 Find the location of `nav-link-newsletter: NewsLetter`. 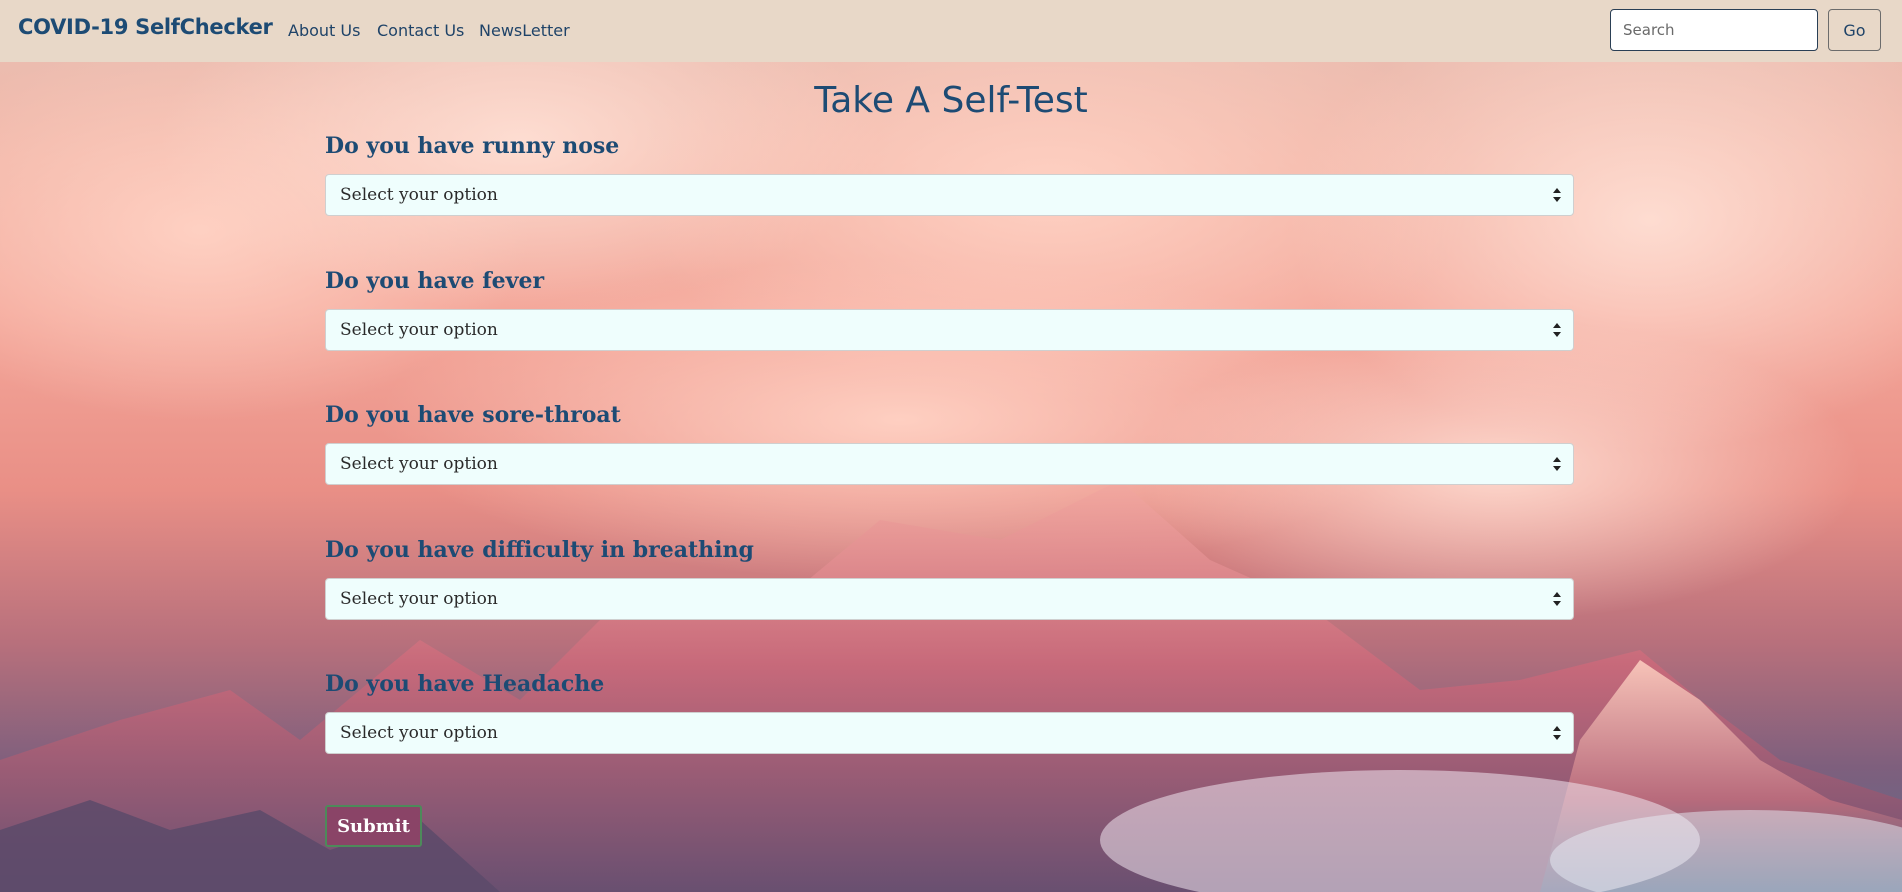

nav-link-newsletter: NewsLetter is located at coordinates (524, 30).